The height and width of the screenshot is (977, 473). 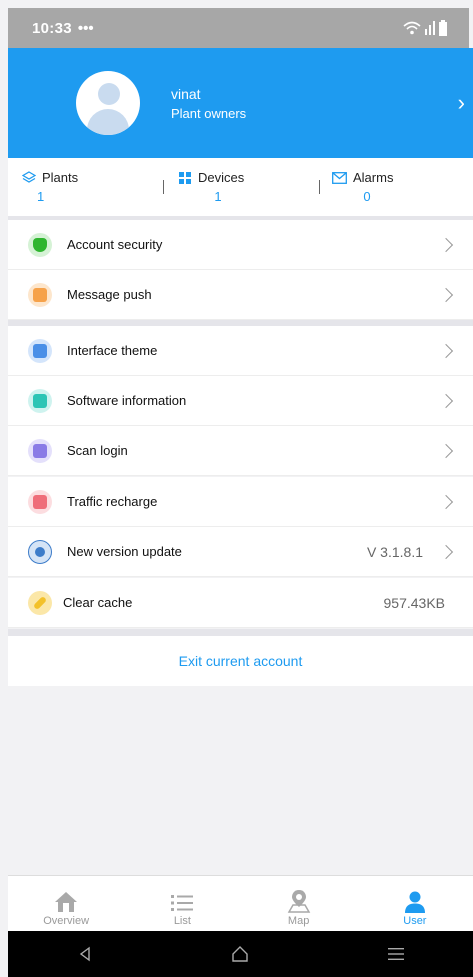 What do you see at coordinates (40, 551) in the screenshot?
I see `update-icon` at bounding box center [40, 551].